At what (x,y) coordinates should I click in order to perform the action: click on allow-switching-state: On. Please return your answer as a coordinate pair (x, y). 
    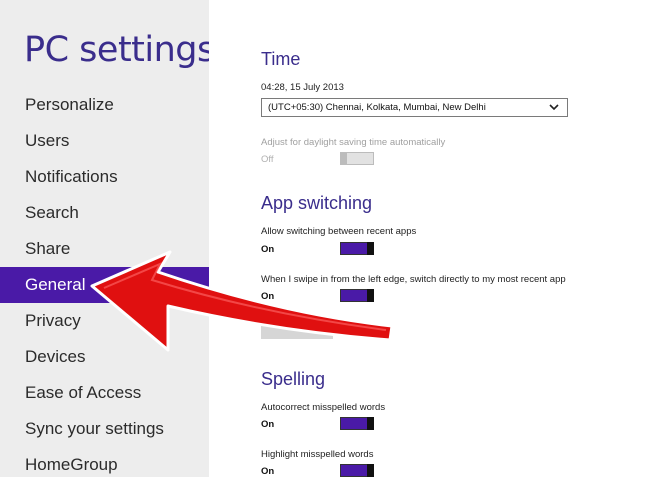
    Looking at the image, I should click on (268, 249).